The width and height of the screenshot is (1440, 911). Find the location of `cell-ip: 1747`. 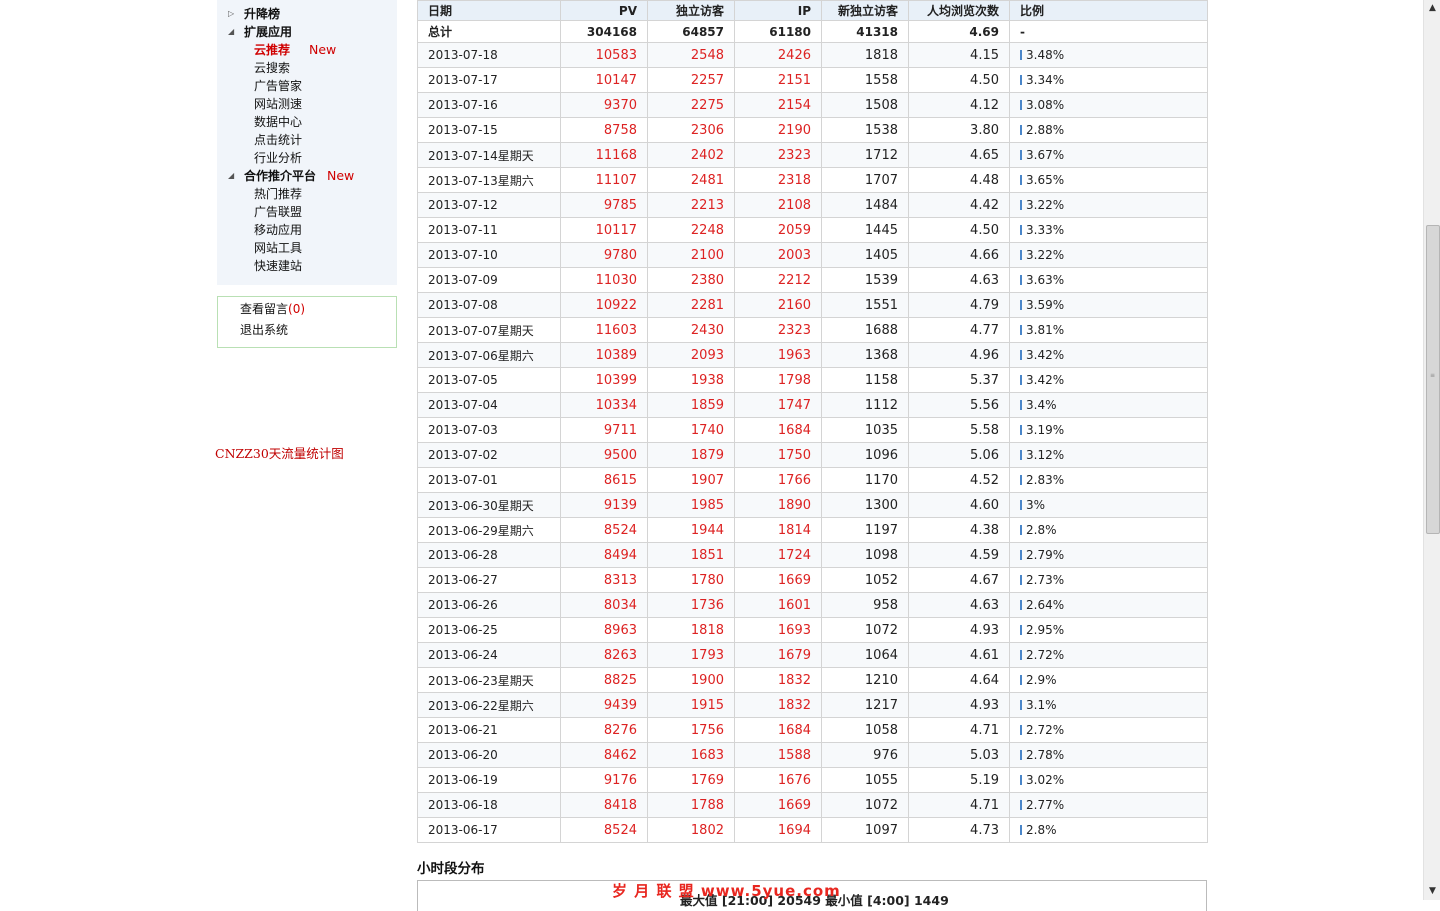

cell-ip: 1747 is located at coordinates (778, 405).